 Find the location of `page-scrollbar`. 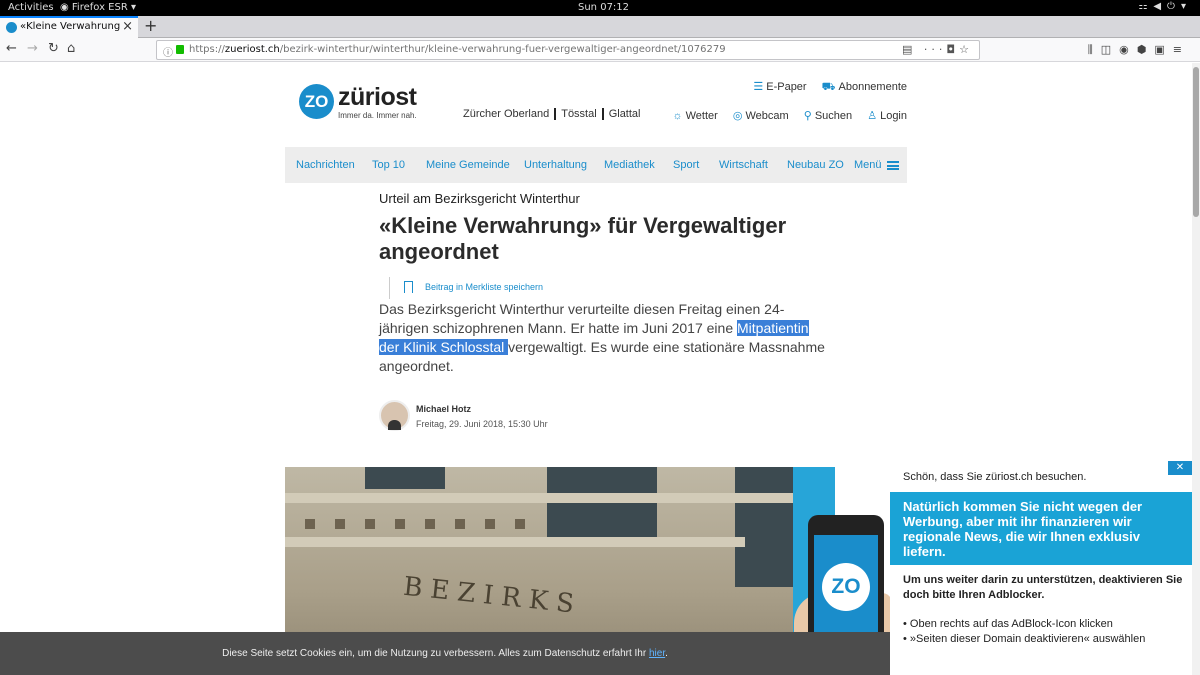

page-scrollbar is located at coordinates (1196, 369).